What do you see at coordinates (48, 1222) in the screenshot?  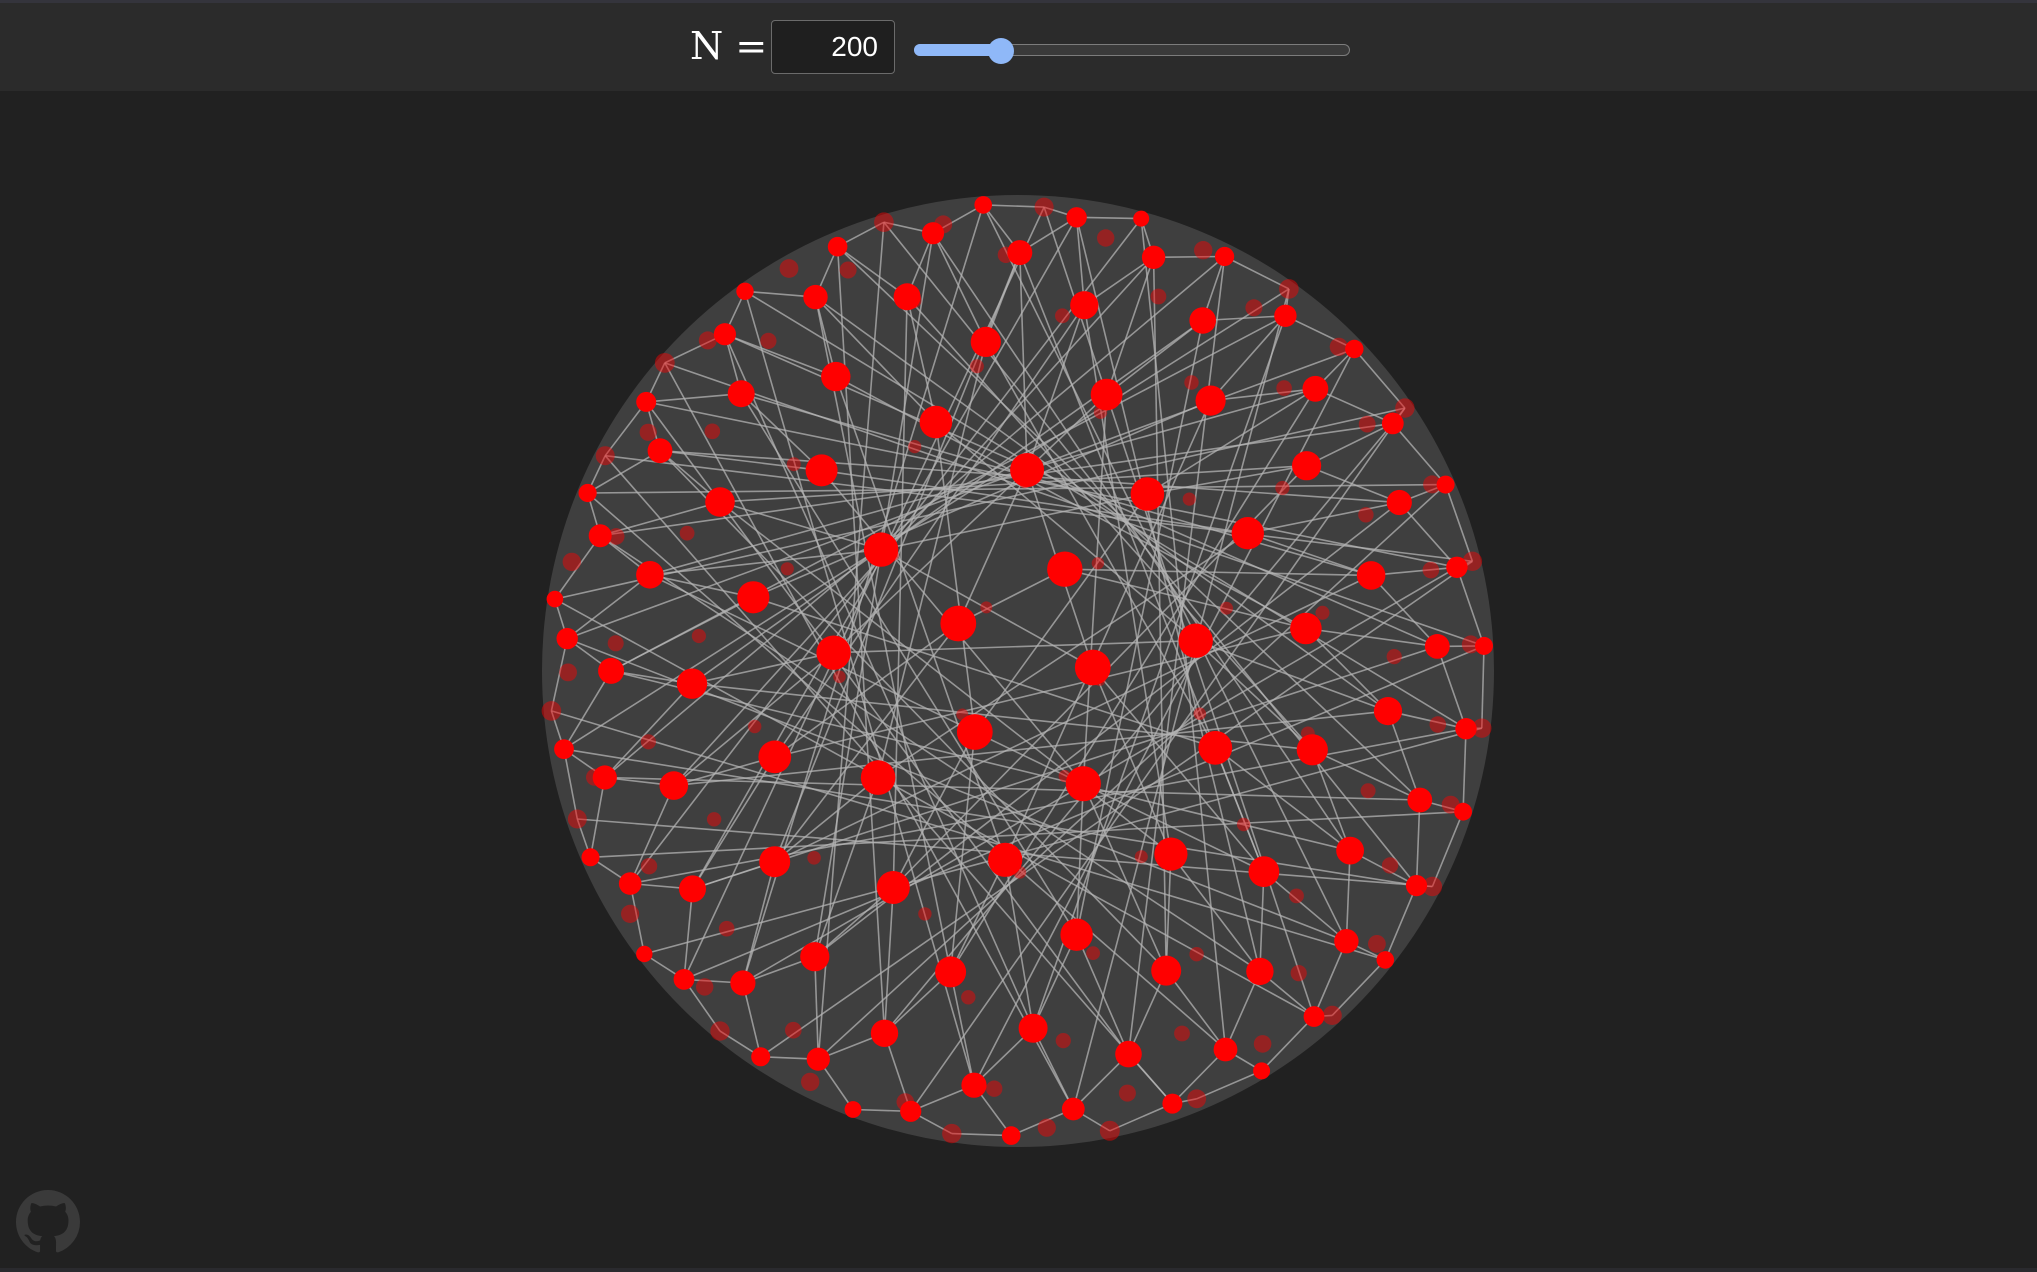 I see `github-link` at bounding box center [48, 1222].